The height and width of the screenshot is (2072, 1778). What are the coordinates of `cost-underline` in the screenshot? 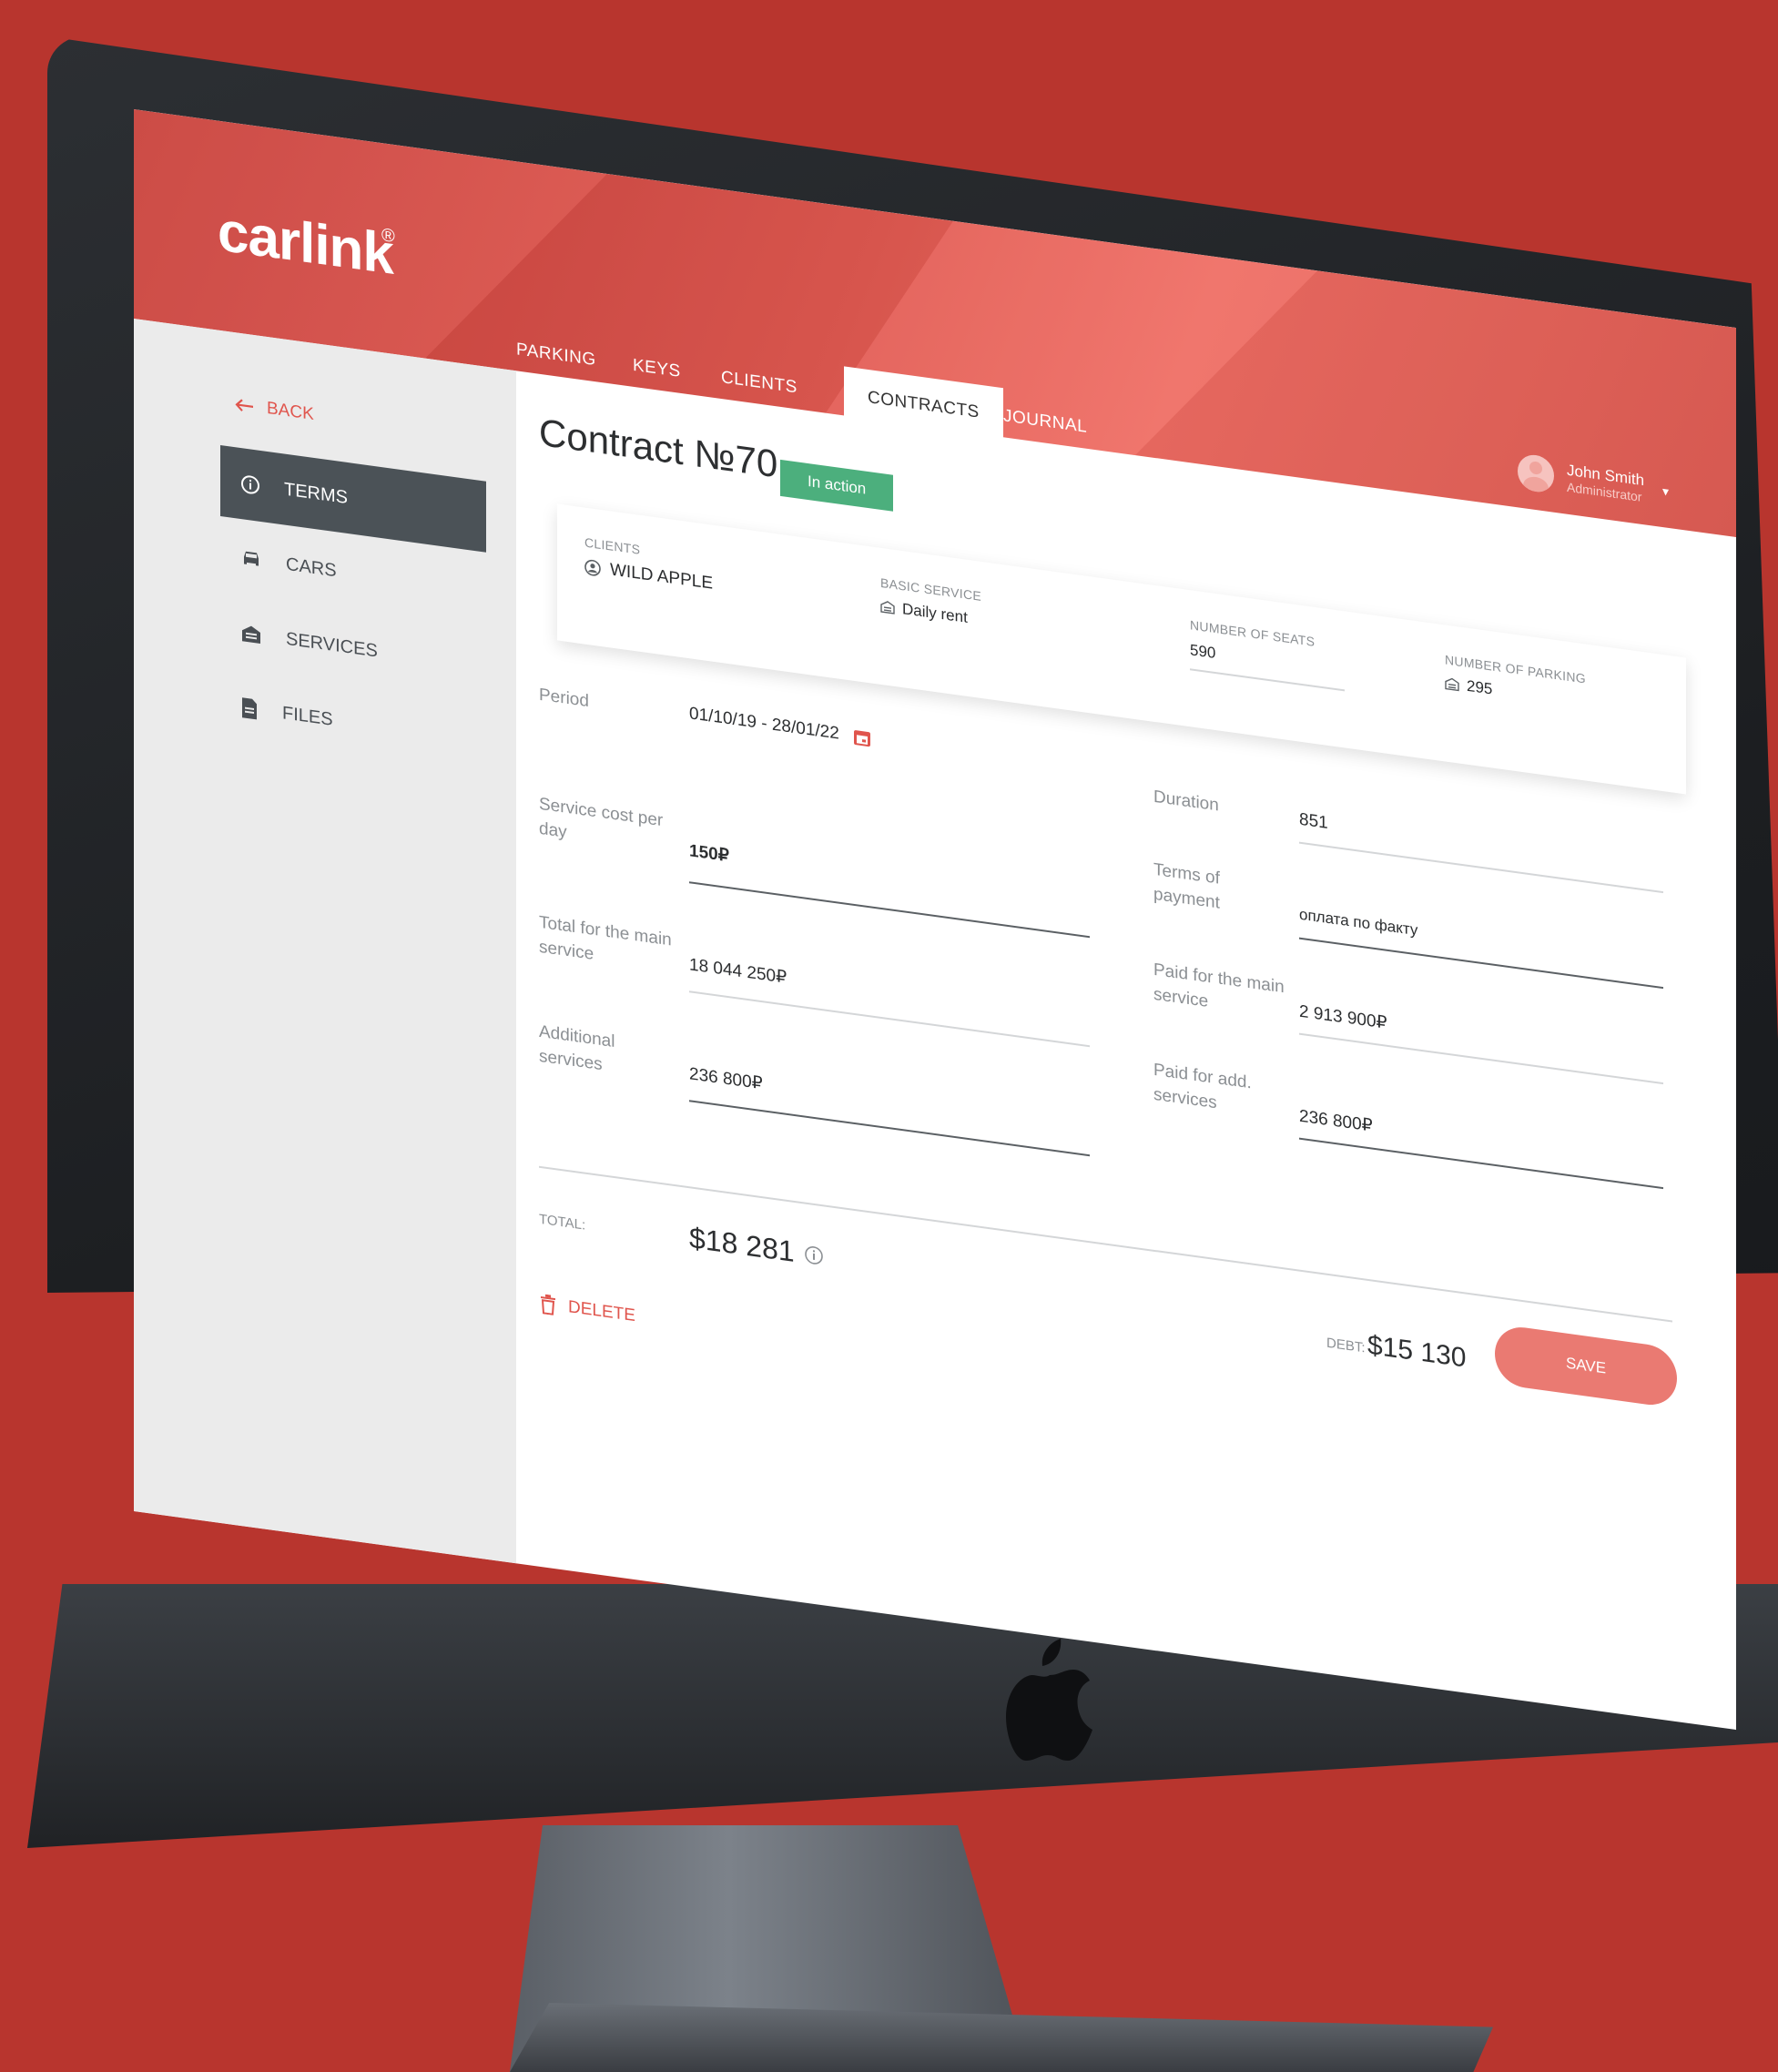 It's located at (890, 910).